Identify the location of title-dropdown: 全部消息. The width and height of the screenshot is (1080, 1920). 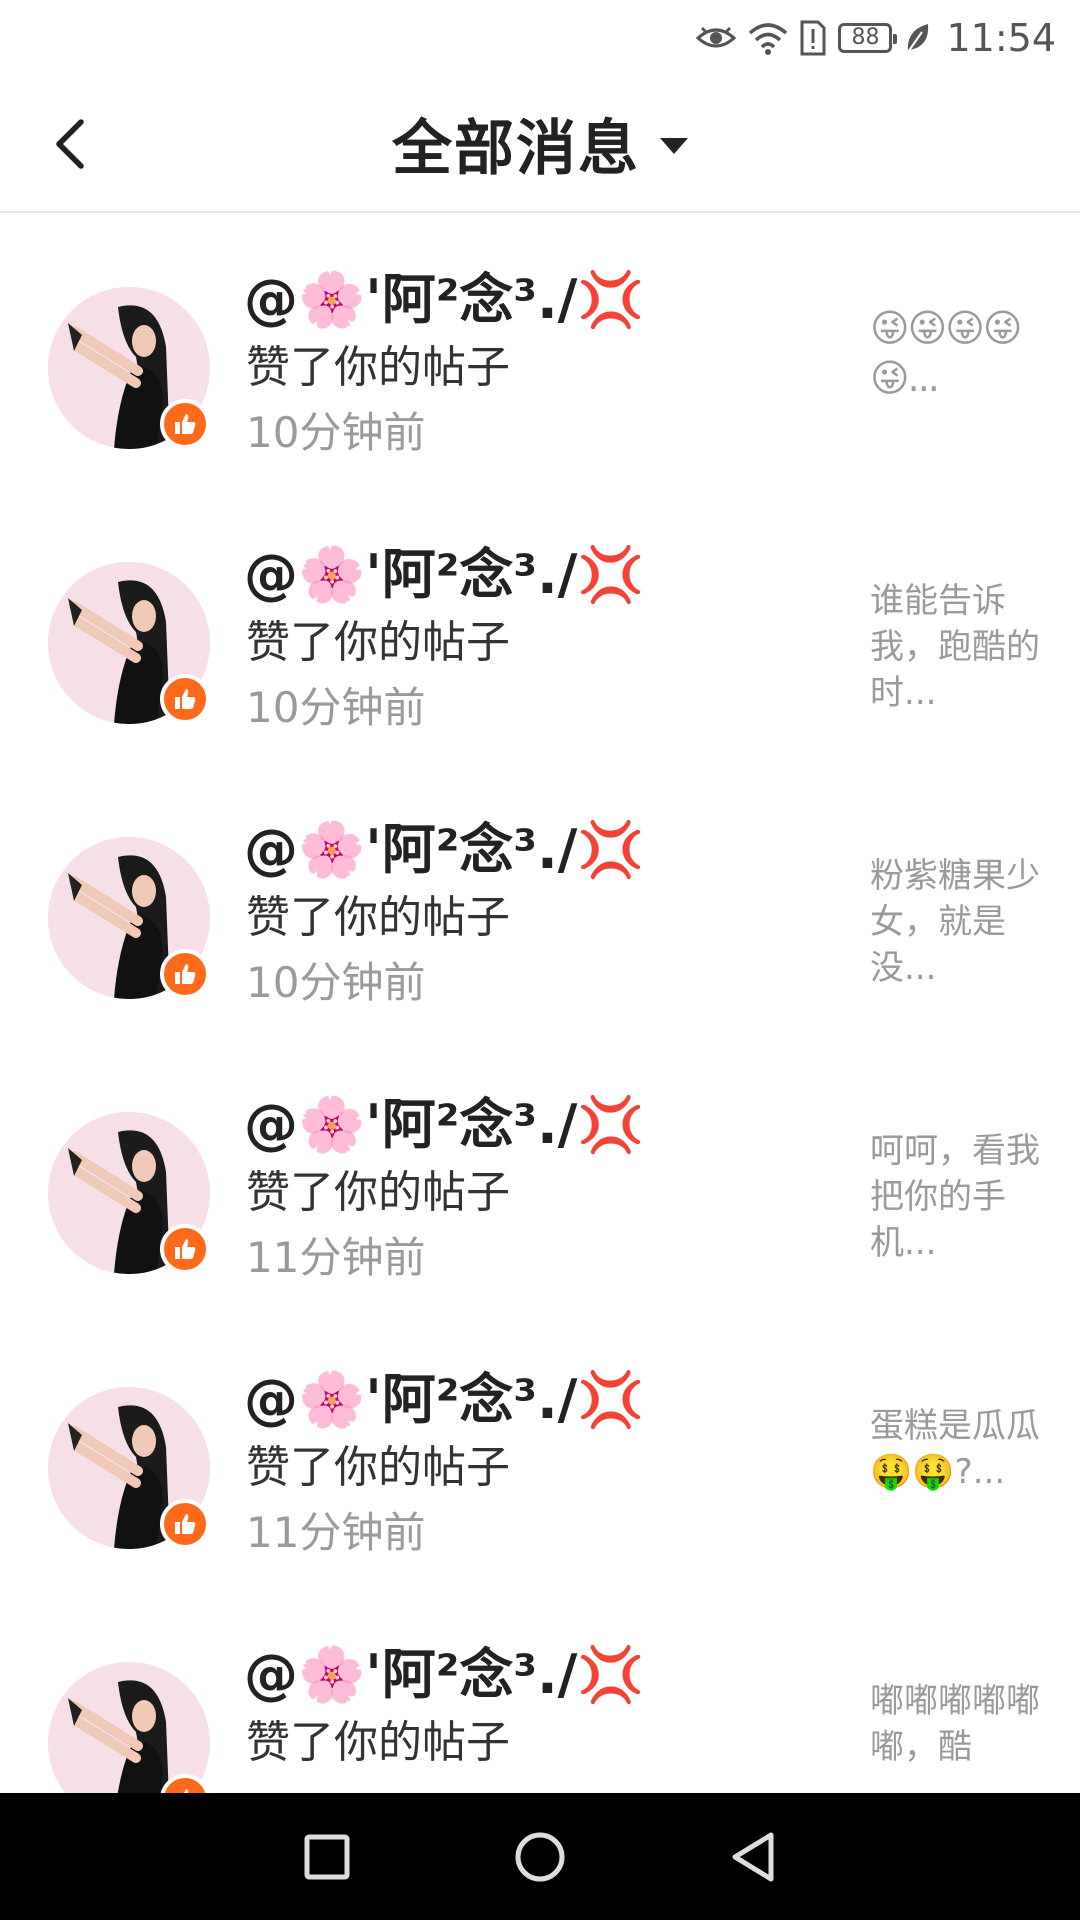
(540, 143).